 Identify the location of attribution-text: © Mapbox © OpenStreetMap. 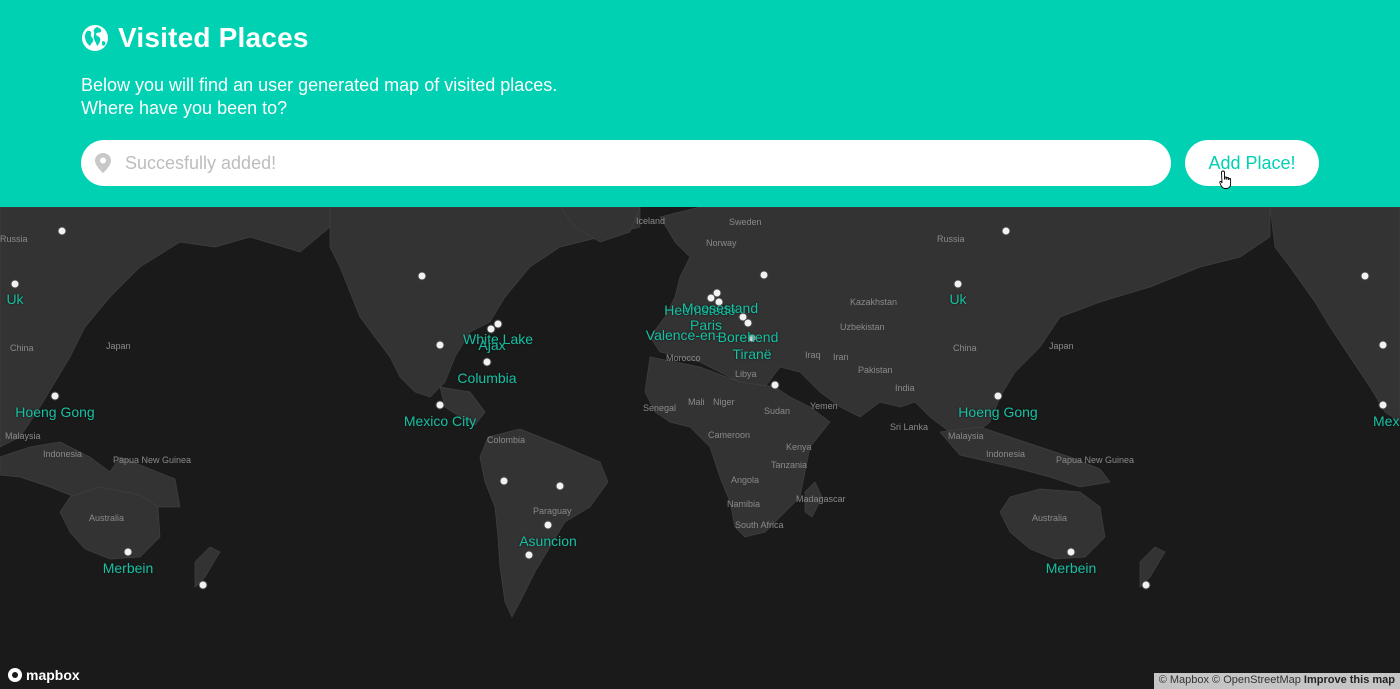
(1230, 680).